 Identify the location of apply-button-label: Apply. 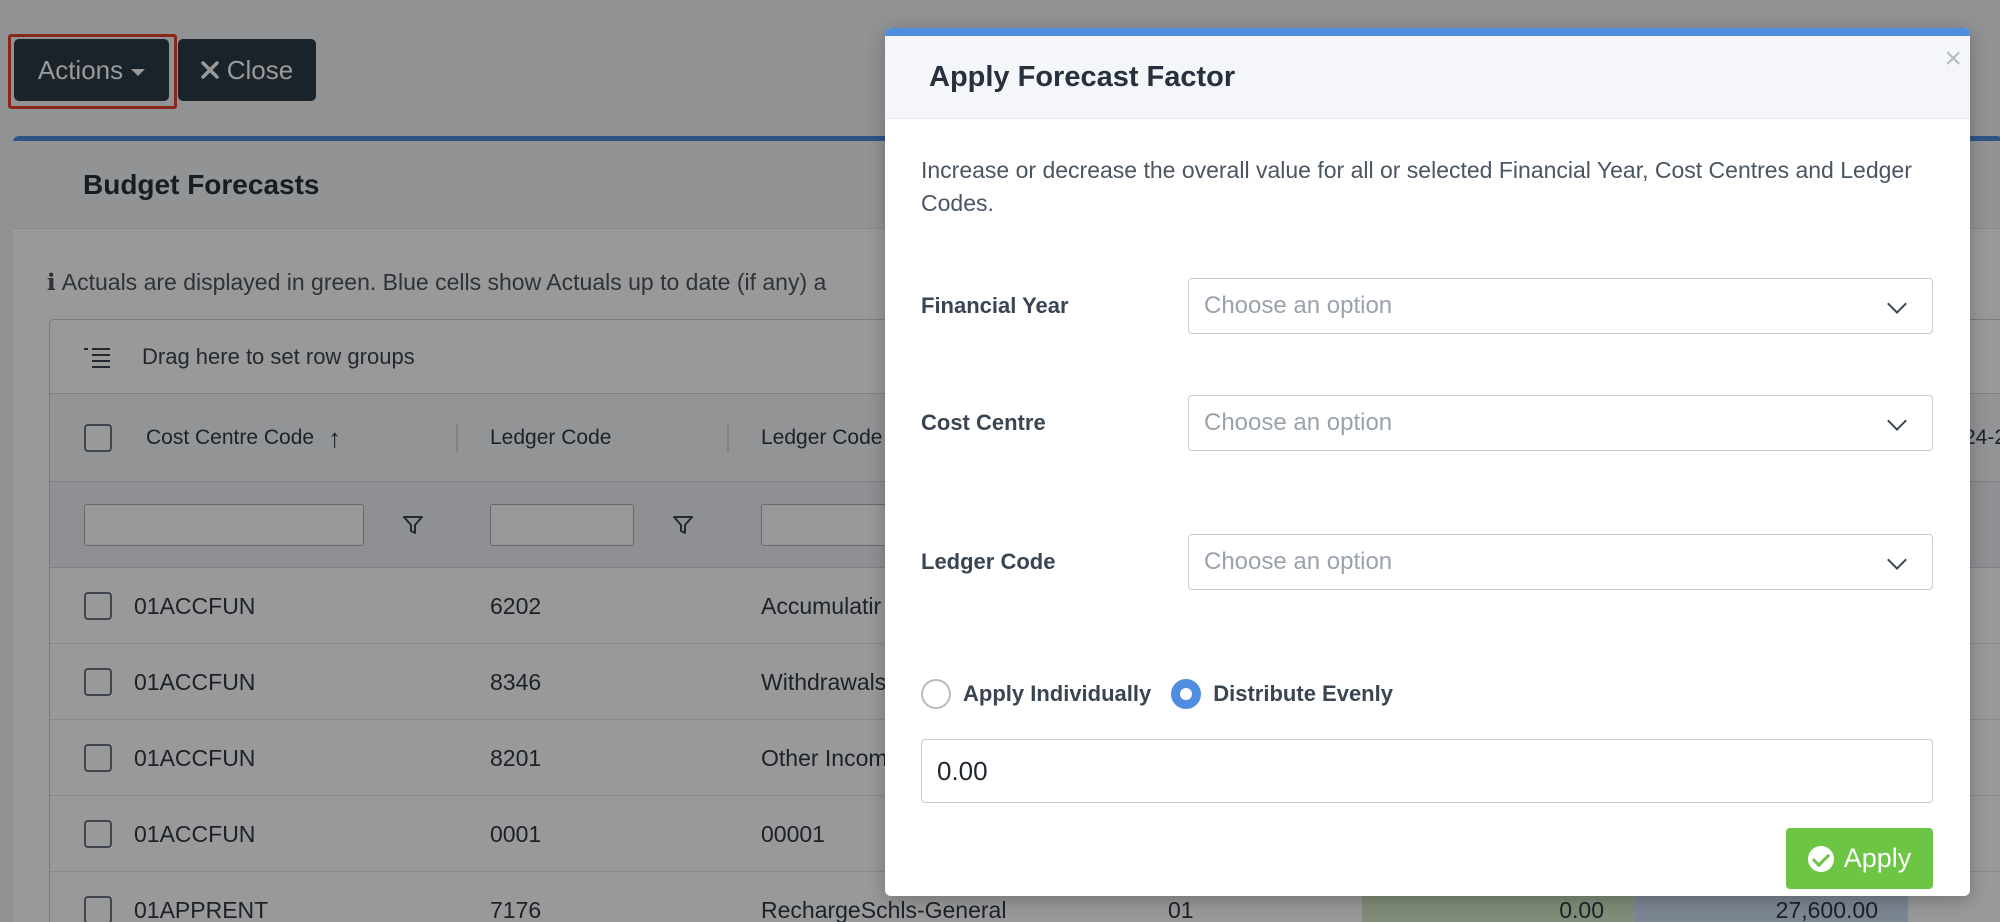
(1877, 858).